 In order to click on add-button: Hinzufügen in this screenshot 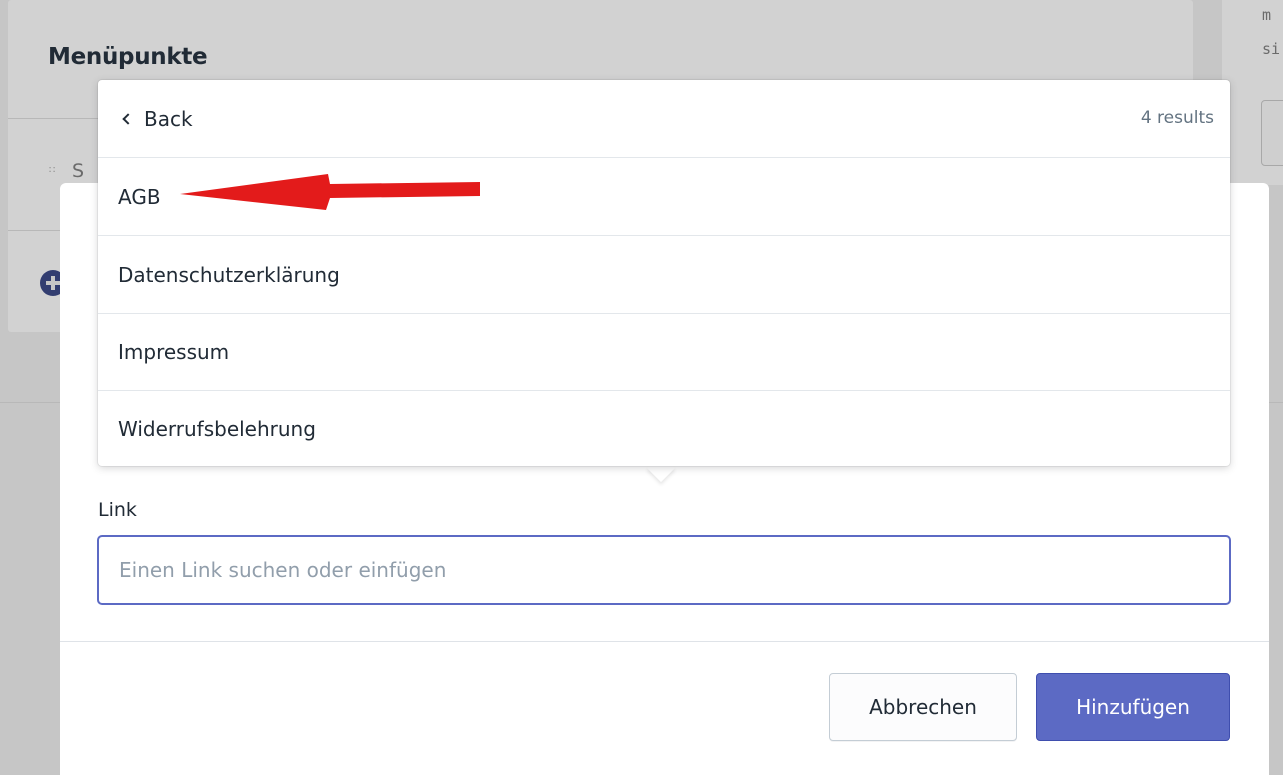, I will do `click(1133, 707)`.